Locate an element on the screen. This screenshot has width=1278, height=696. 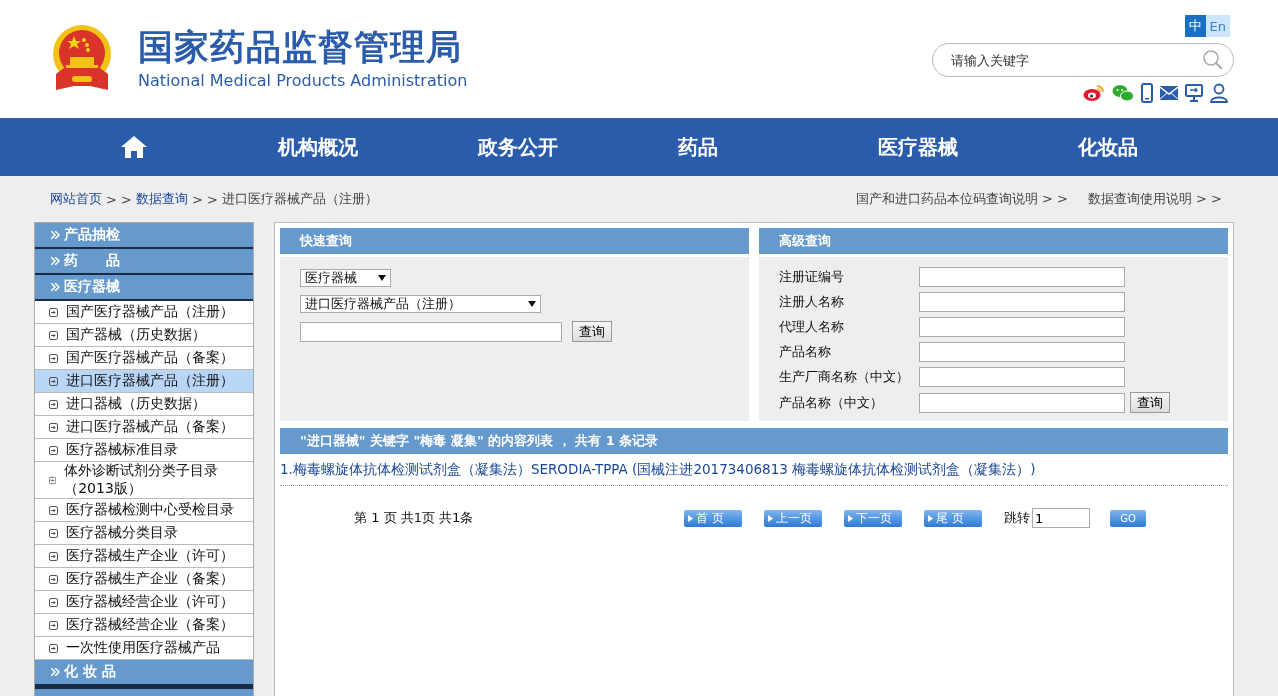
breadcrumb-current: 进口医疗器械产品（注册） is located at coordinates (299, 199).